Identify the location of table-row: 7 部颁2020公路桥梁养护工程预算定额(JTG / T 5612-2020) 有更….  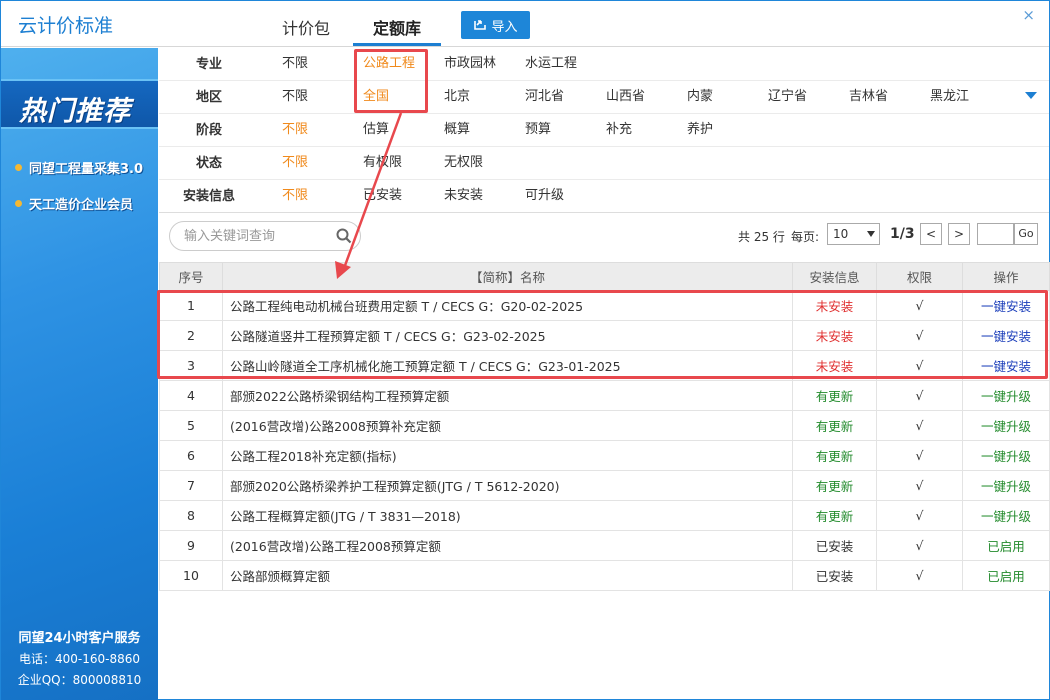
(604, 485).